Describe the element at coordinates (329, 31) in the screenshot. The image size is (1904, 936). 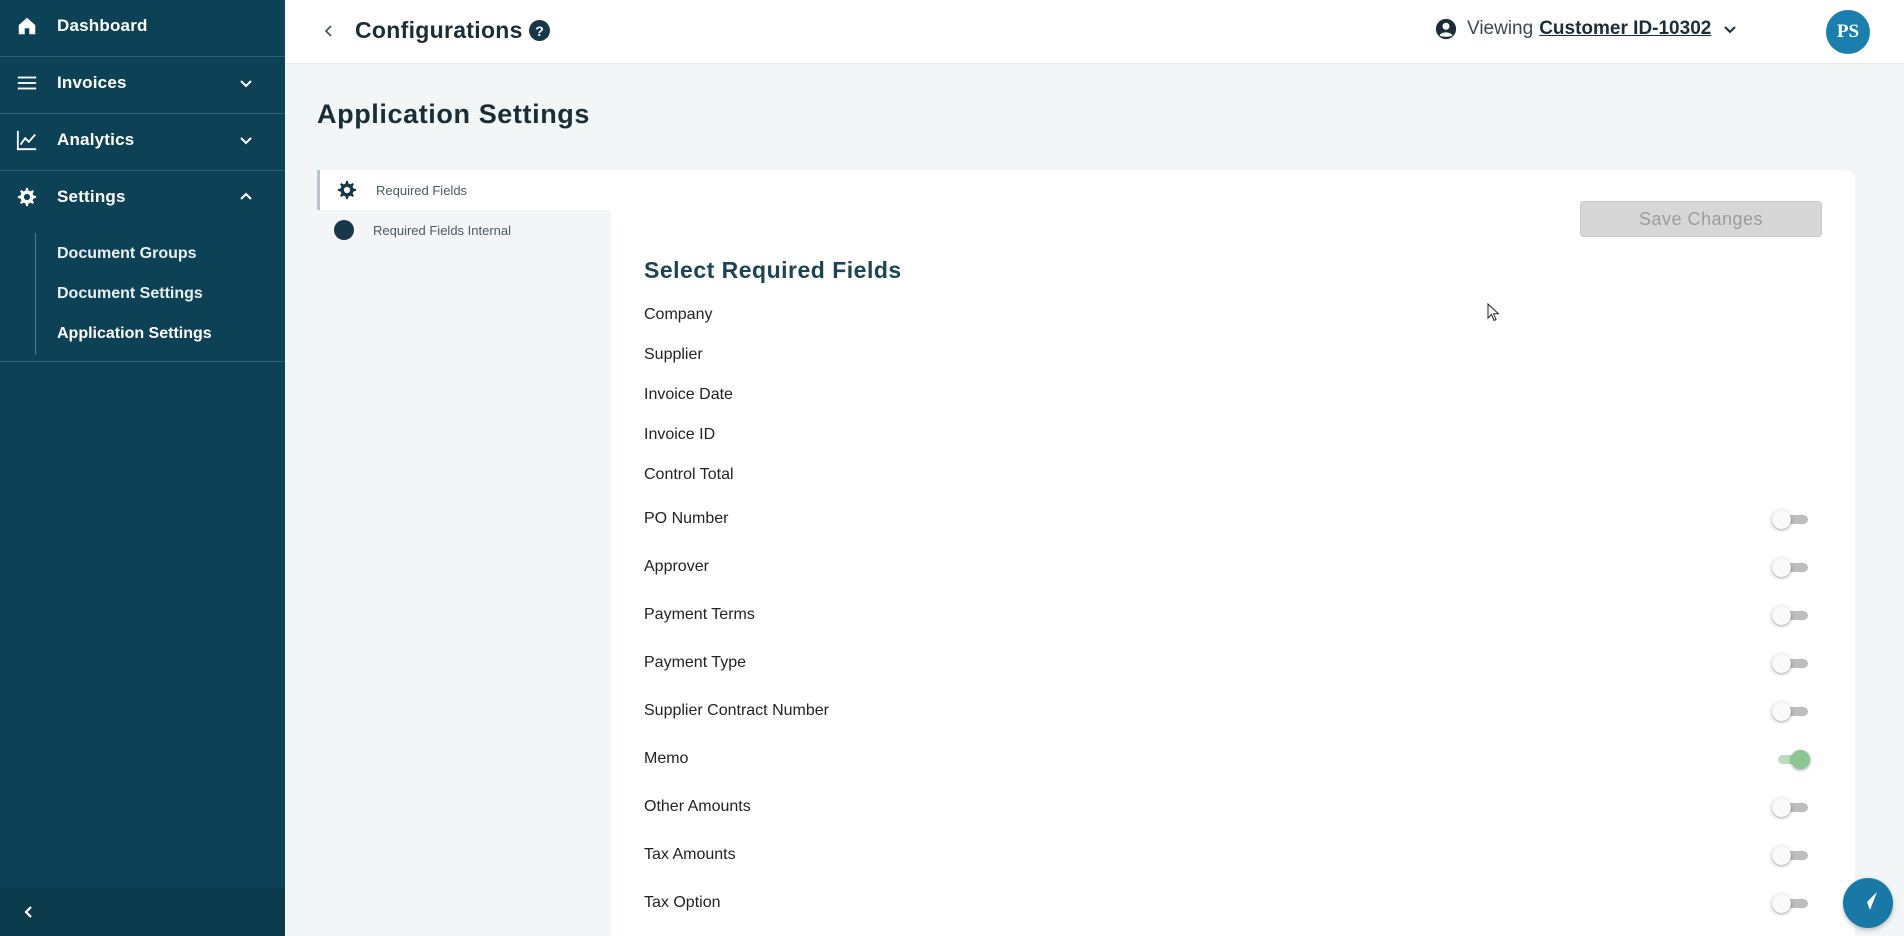
I see `back-arrow-icon` at that location.